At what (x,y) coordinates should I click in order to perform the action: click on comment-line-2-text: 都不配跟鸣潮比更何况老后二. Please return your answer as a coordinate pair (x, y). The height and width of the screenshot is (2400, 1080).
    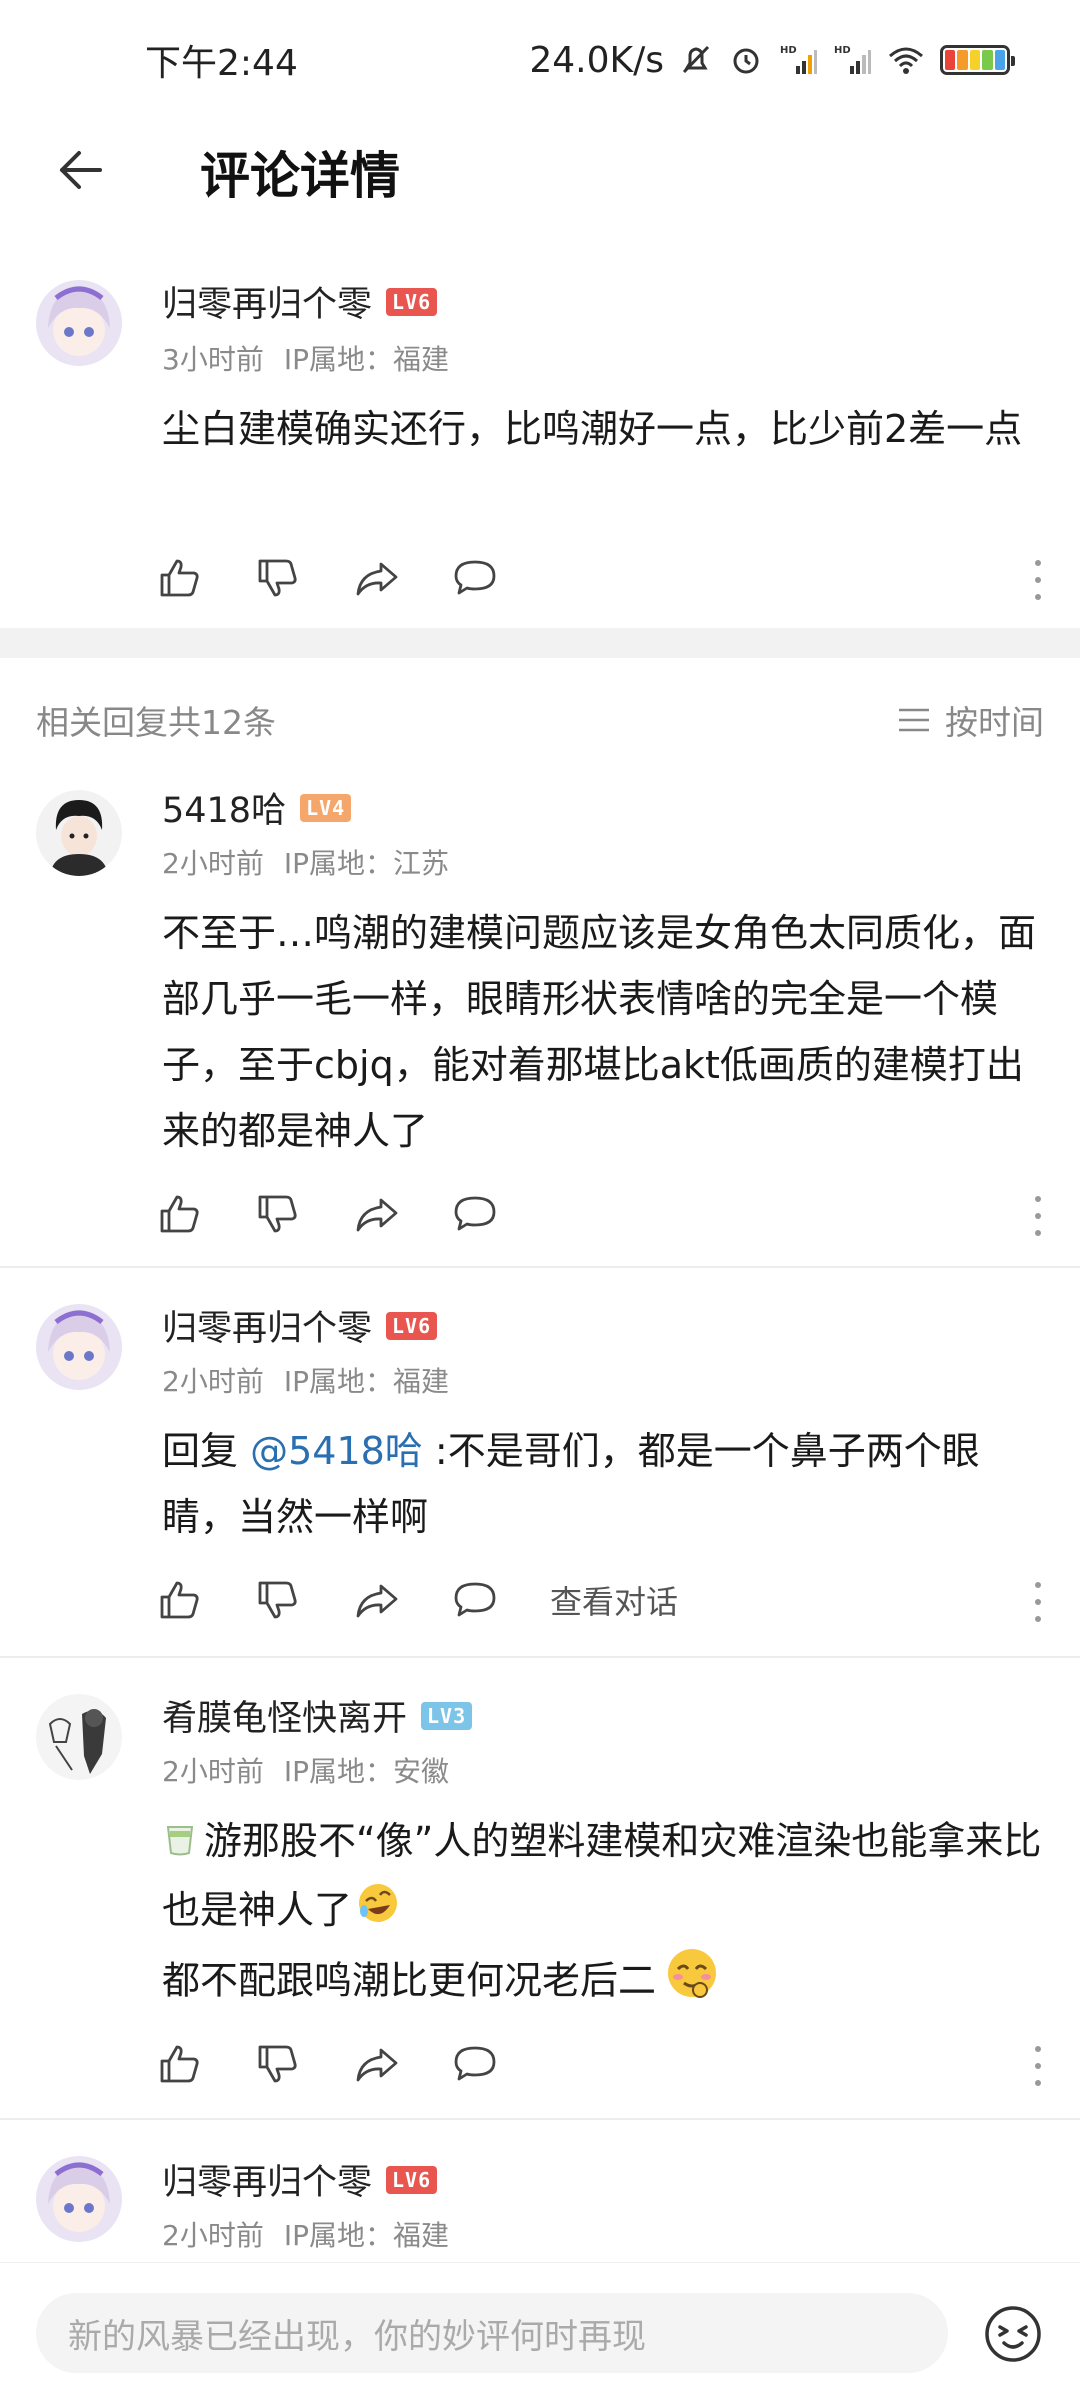
    Looking at the image, I should click on (409, 1980).